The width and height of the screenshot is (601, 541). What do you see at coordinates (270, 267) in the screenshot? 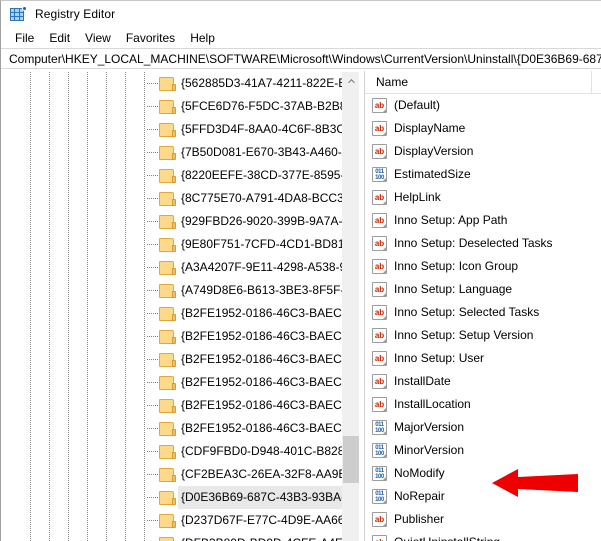
I see `tree-item-label: {A3A4207F-9E11-4298-A538-9573` at bounding box center [270, 267].